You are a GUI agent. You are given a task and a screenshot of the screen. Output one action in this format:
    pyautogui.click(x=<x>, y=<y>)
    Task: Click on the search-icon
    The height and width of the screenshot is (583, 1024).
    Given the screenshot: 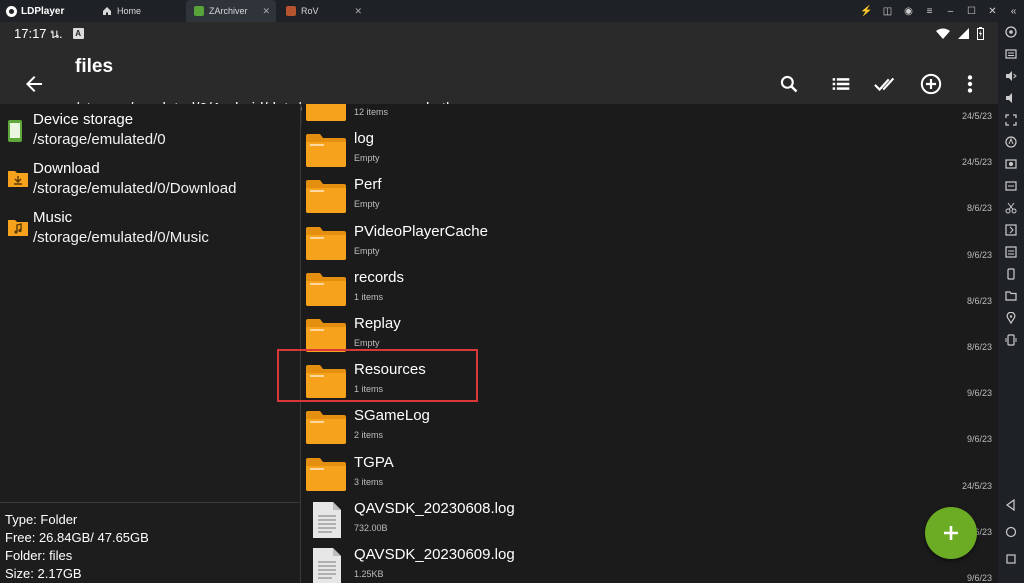 What is the action you would take?
    pyautogui.click(x=789, y=84)
    